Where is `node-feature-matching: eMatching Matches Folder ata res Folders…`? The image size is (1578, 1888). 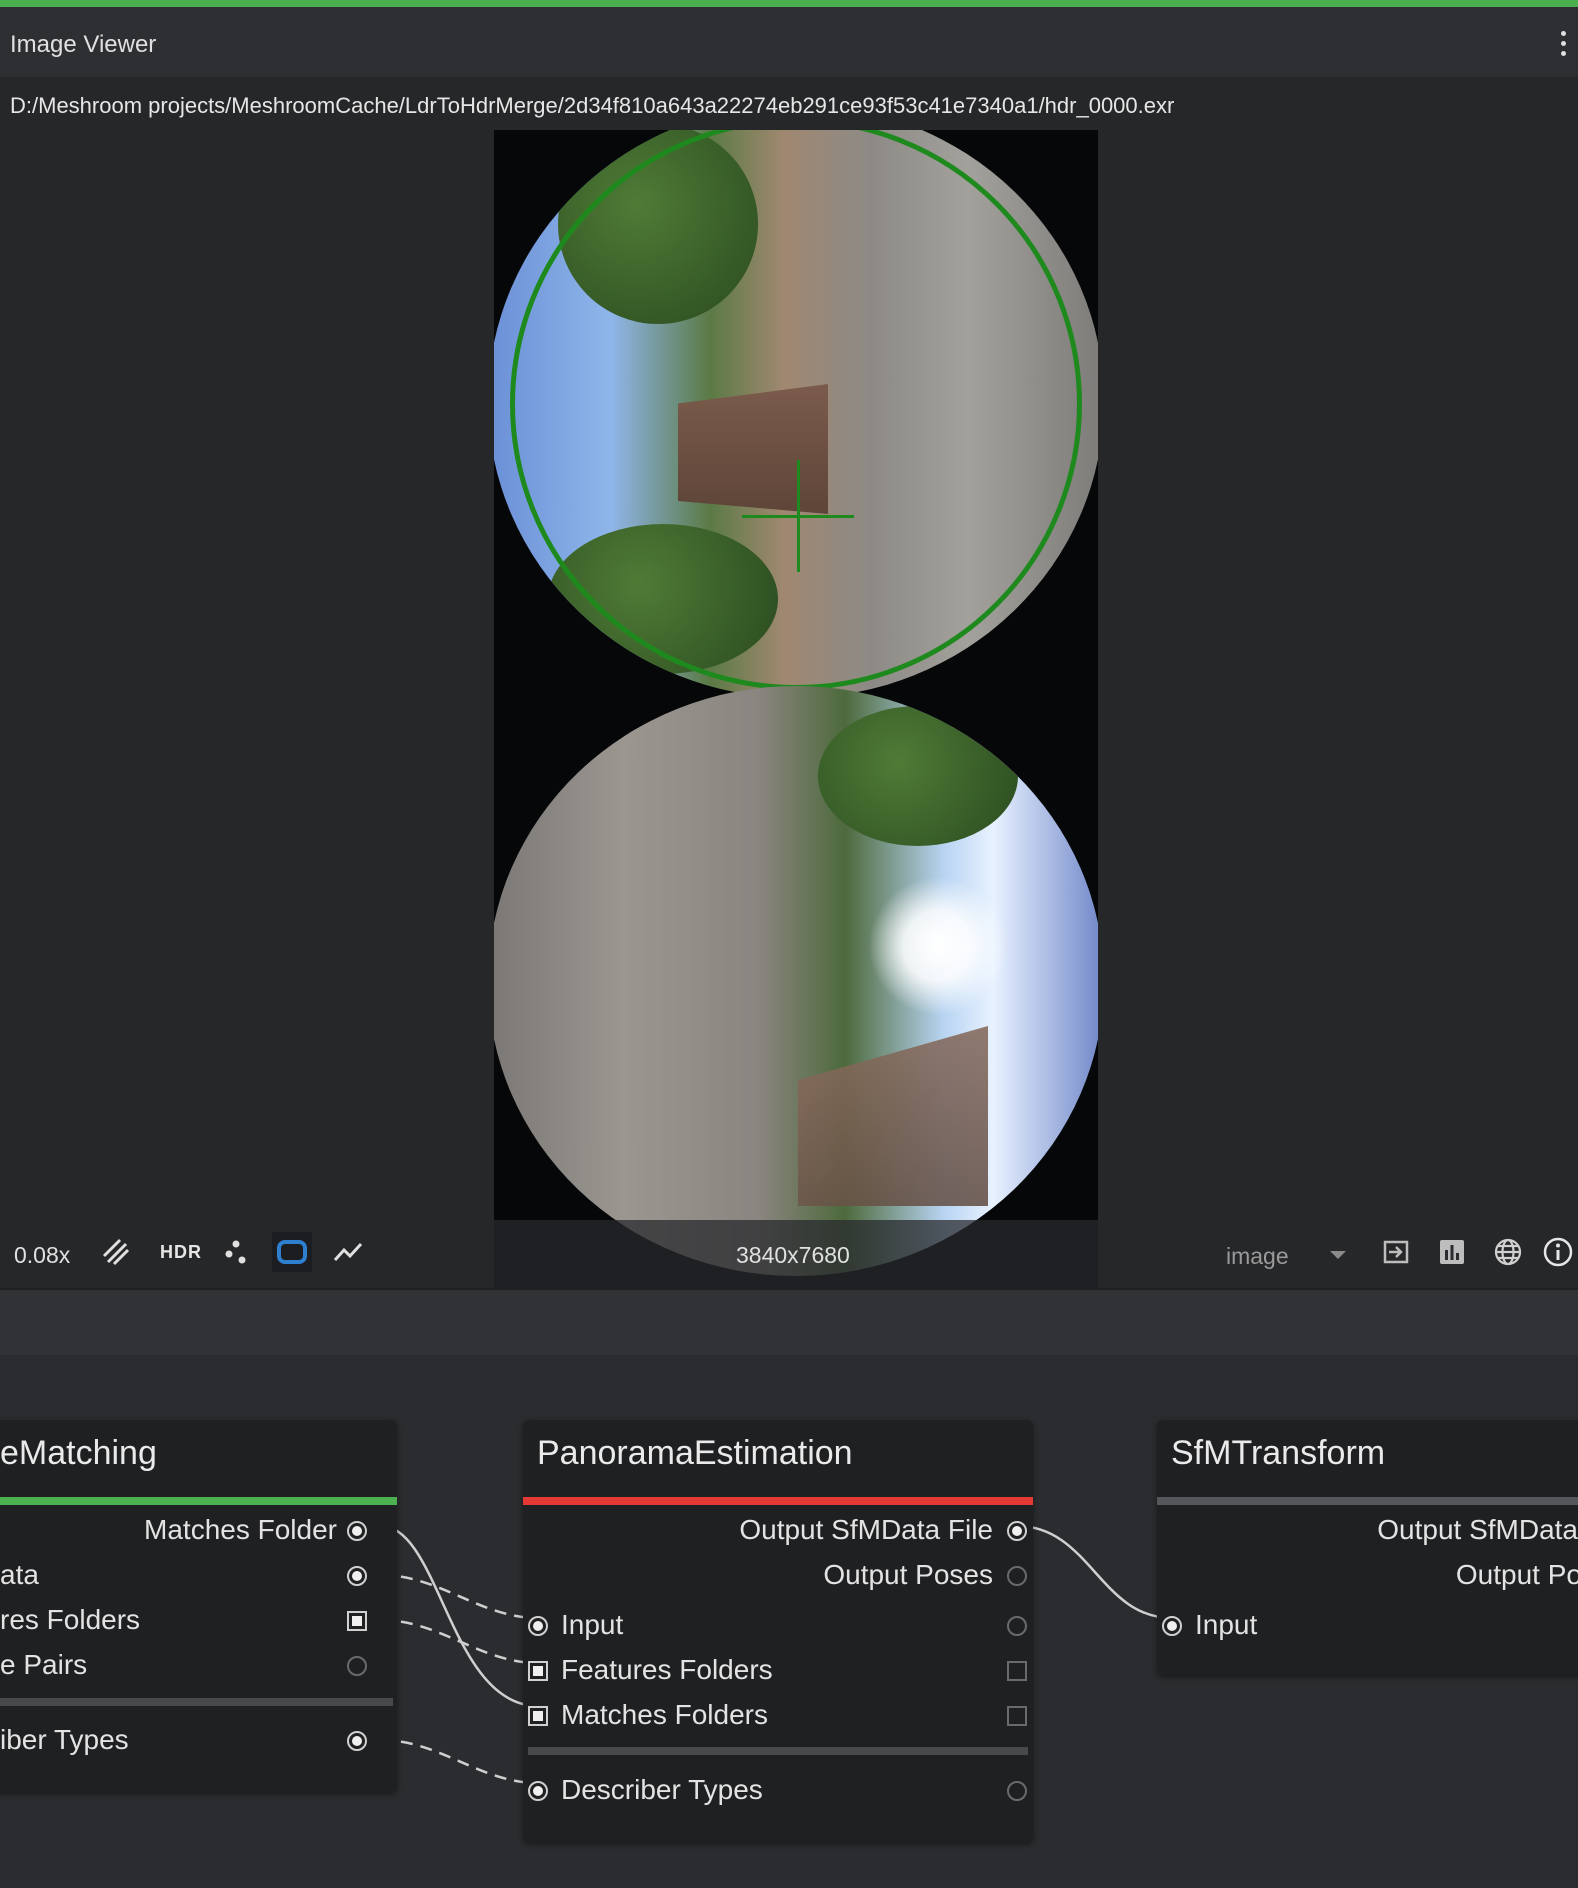 node-feature-matching: eMatching Matches Folder ata res Folders… is located at coordinates (198, 1606).